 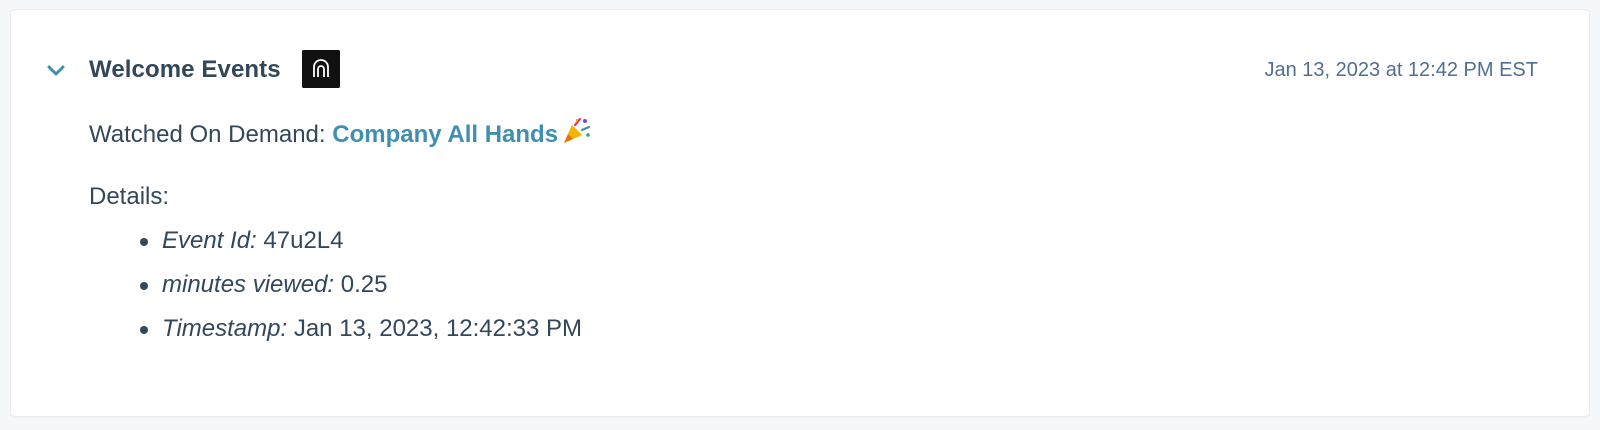 I want to click on doorway-logo-icon, so click(x=321, y=69).